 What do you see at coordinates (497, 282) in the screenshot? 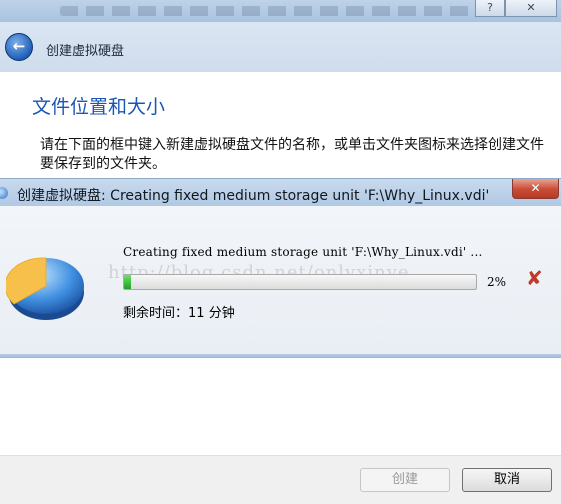
I see `progress-percent: 2%` at bounding box center [497, 282].